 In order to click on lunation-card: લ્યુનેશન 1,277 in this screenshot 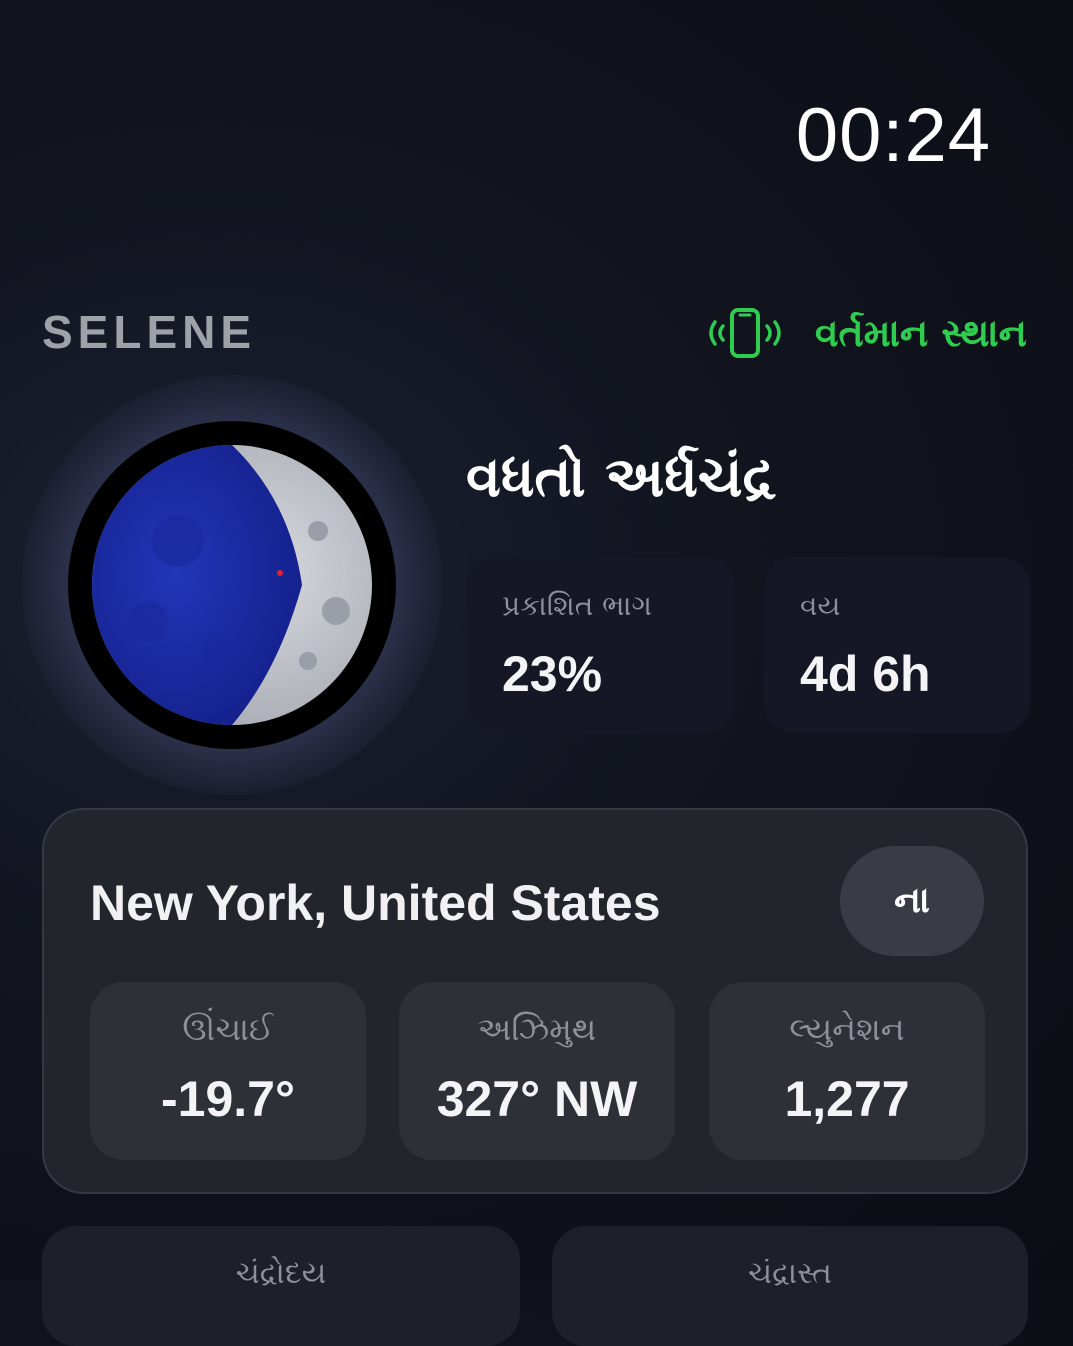, I will do `click(847, 1071)`.